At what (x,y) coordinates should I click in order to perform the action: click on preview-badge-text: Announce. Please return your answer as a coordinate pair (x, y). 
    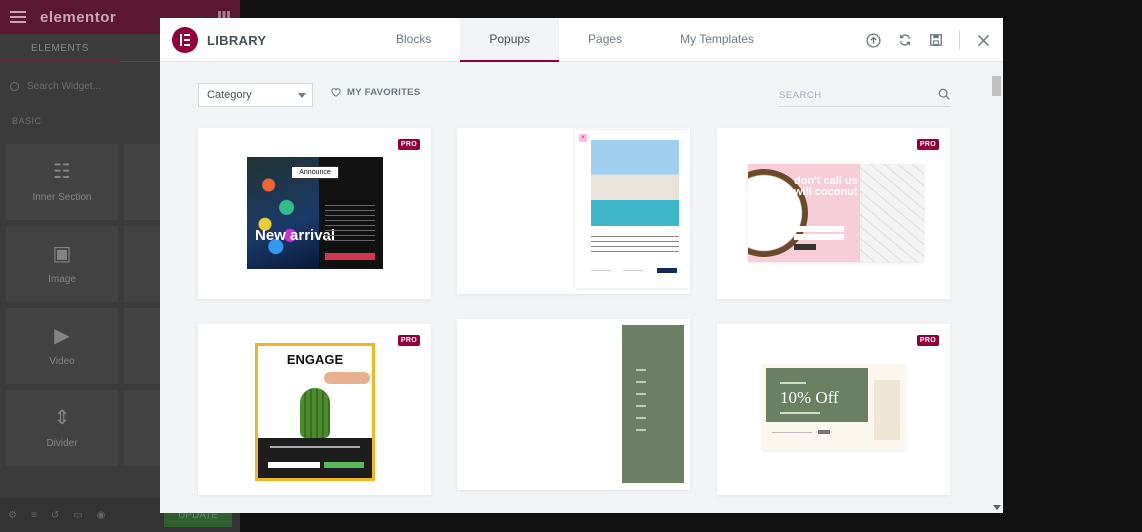
    Looking at the image, I should click on (315, 172).